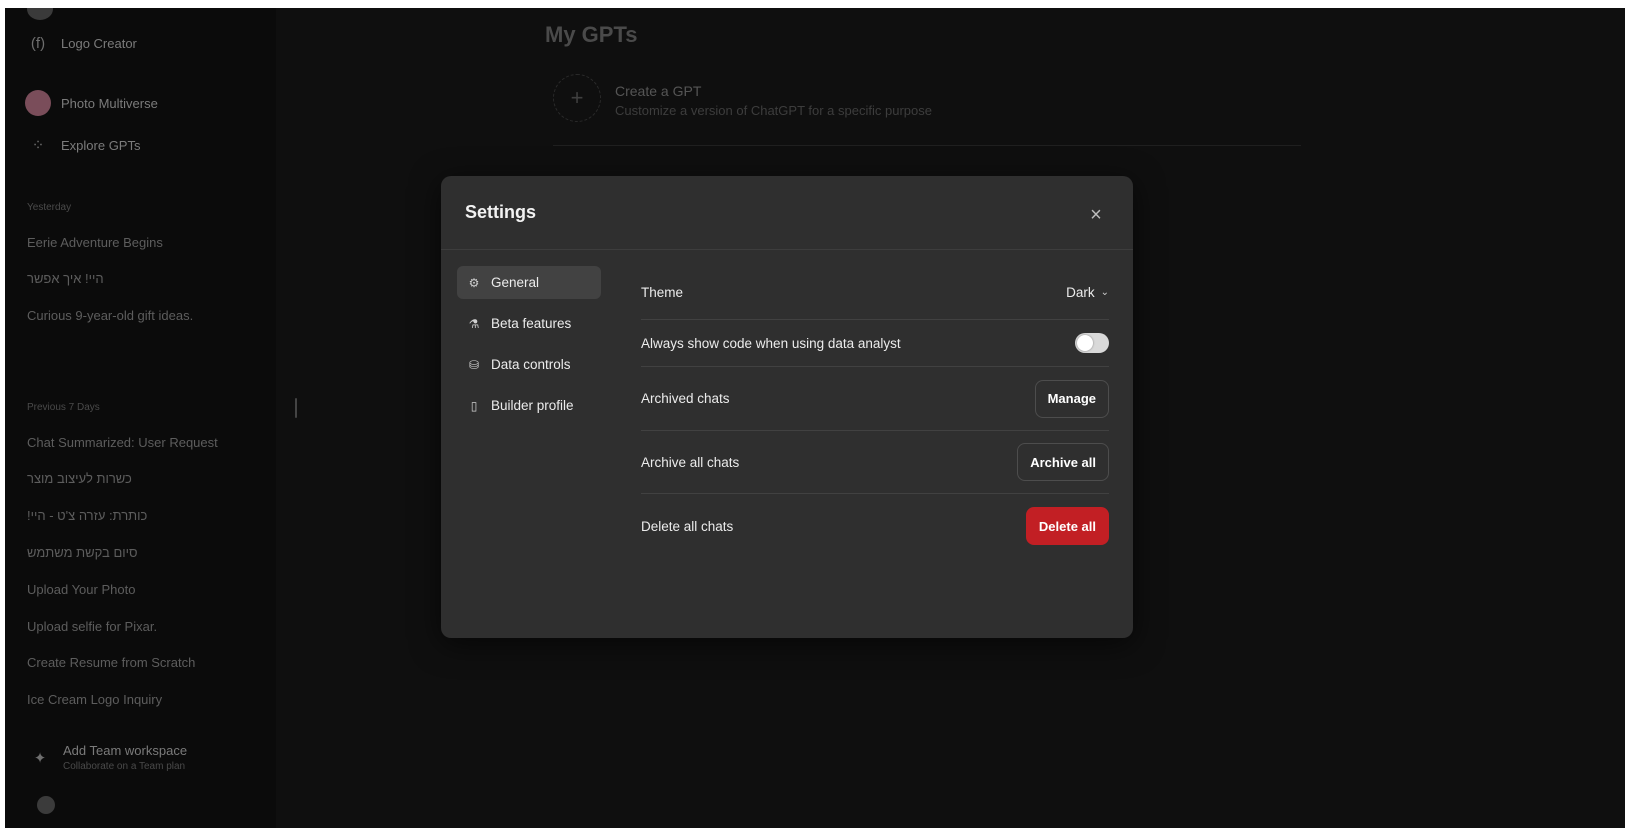  I want to click on chat-item: Eerie Adventure Begins, so click(95, 242).